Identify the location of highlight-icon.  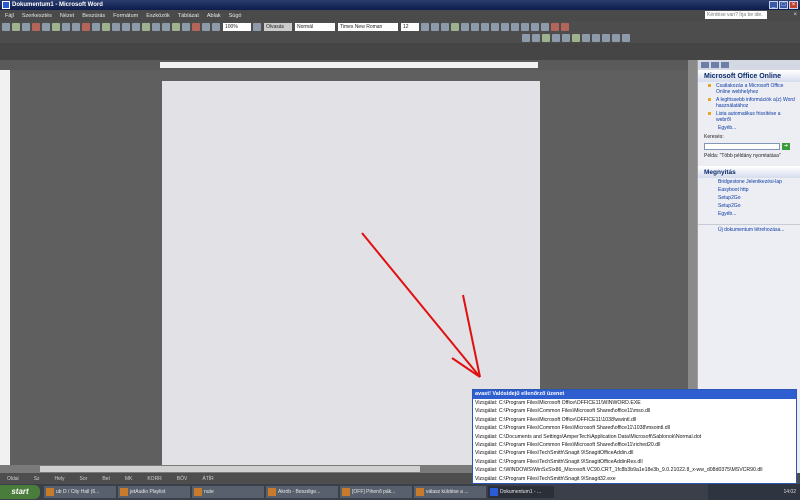
(555, 26).